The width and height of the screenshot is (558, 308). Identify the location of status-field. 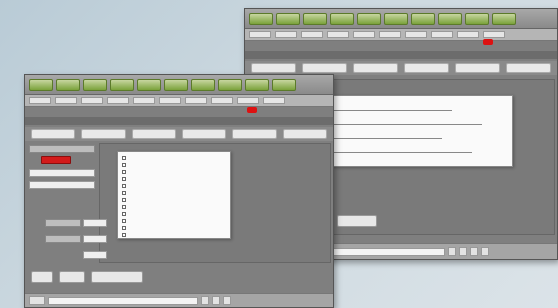
(123, 300).